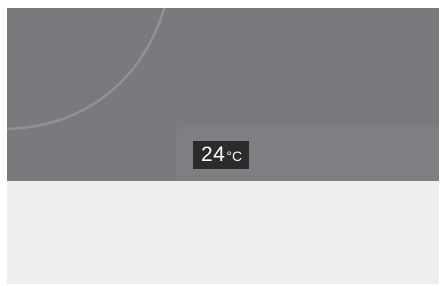  I want to click on temperature-readout: 24 °C, so click(221, 155).